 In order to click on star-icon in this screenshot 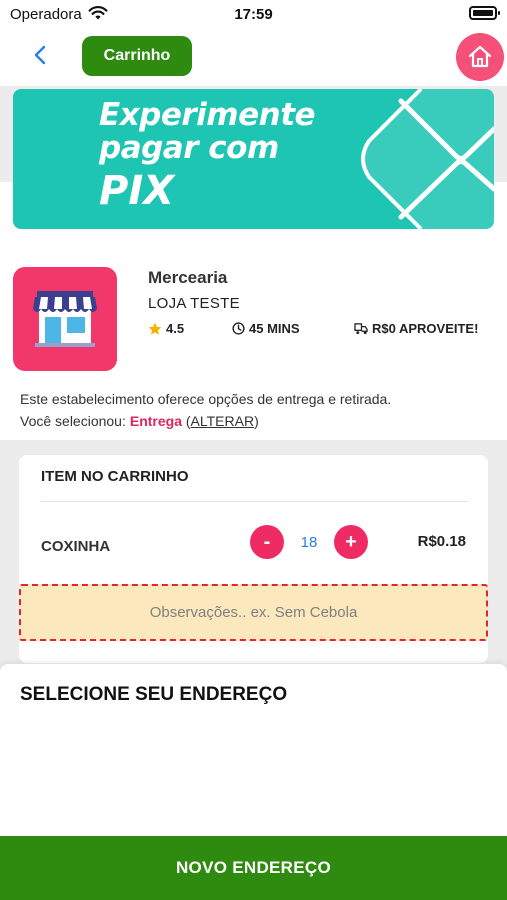, I will do `click(155, 328)`.